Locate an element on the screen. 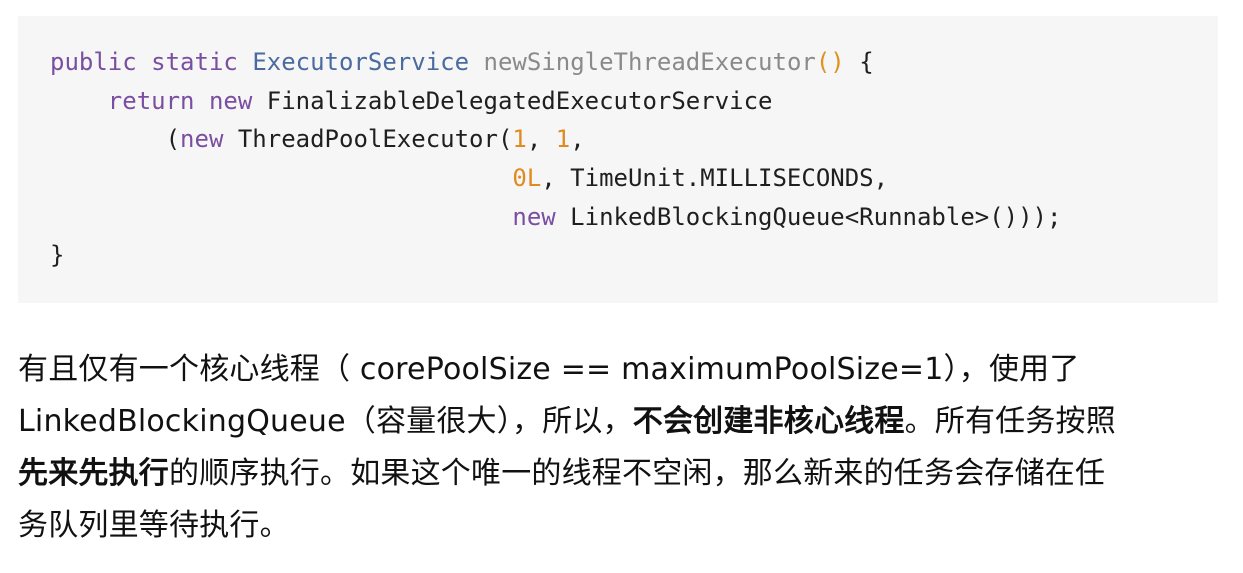  code-line: new LinkedBlockingQueue<Runnable>())); is located at coordinates (634, 217).